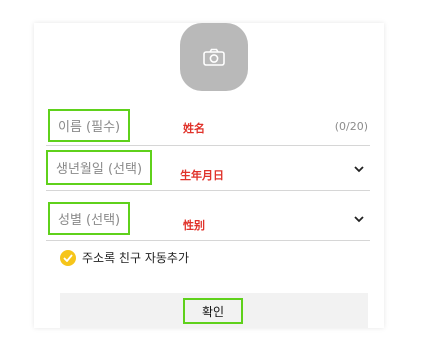 This screenshot has height=350, width=422. Describe the element at coordinates (89, 218) in the screenshot. I see `gender-field-label: 성별 (선택)` at that location.